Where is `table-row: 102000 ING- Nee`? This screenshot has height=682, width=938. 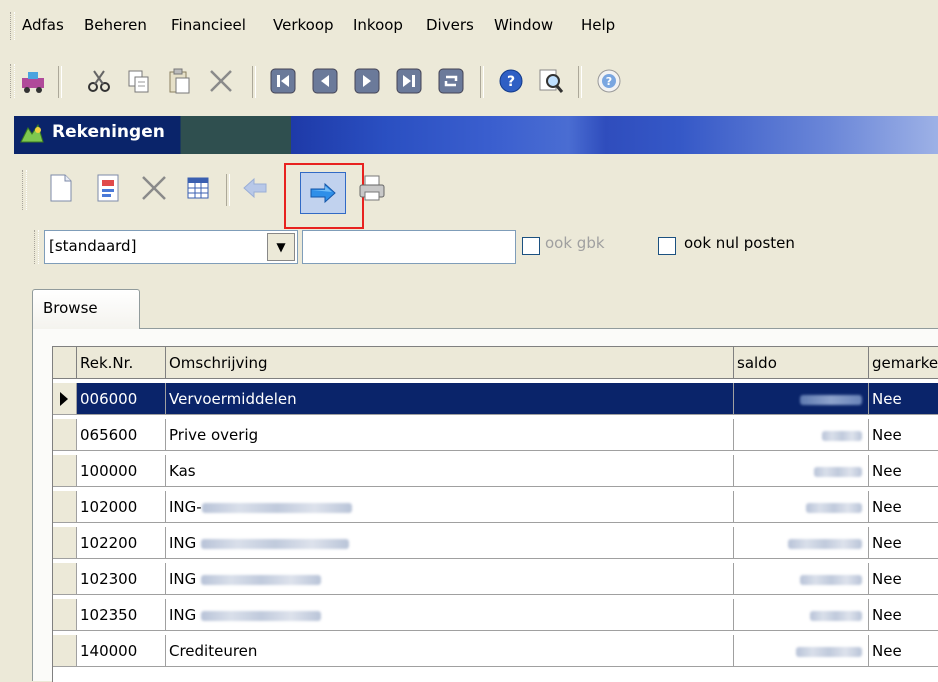
table-row: 102000 ING- Nee is located at coordinates (495, 507).